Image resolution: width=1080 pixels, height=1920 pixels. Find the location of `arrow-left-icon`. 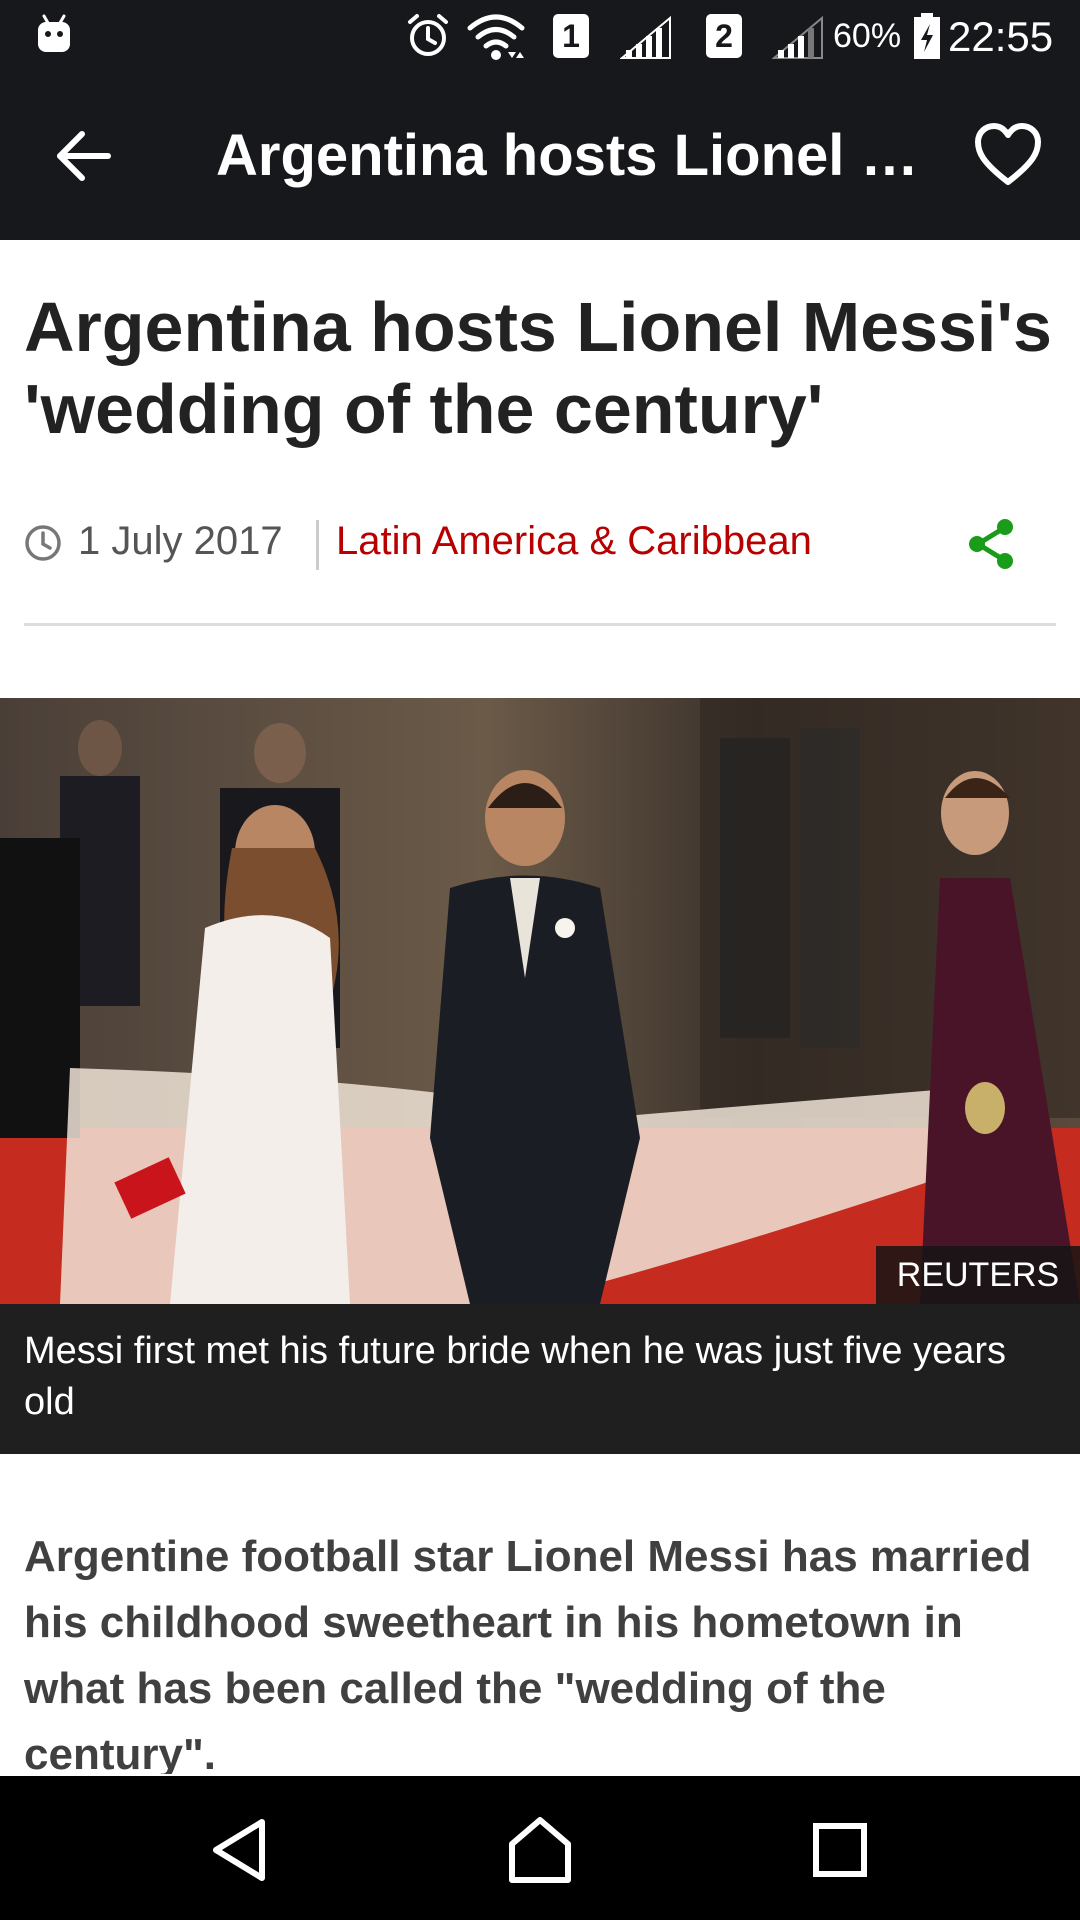

arrow-left-icon is located at coordinates (84, 156).